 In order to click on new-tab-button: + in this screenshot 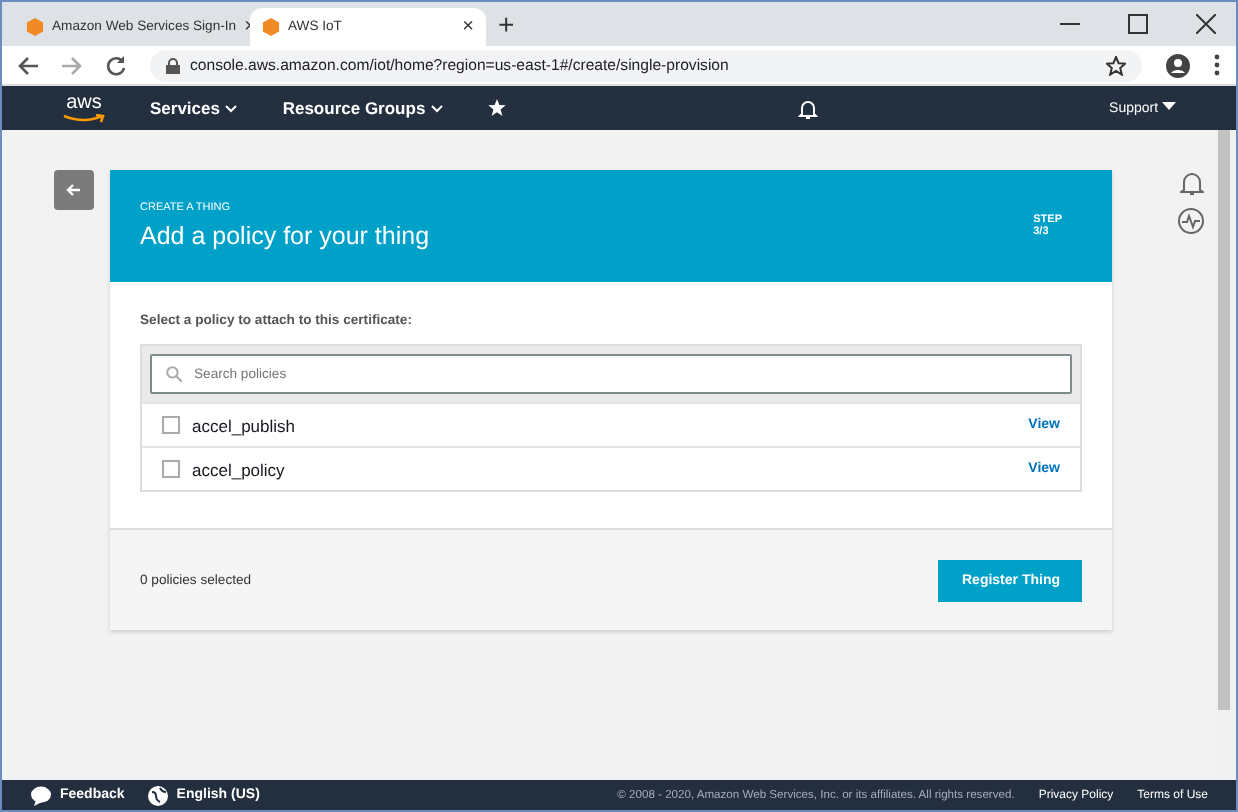, I will do `click(506, 24)`.